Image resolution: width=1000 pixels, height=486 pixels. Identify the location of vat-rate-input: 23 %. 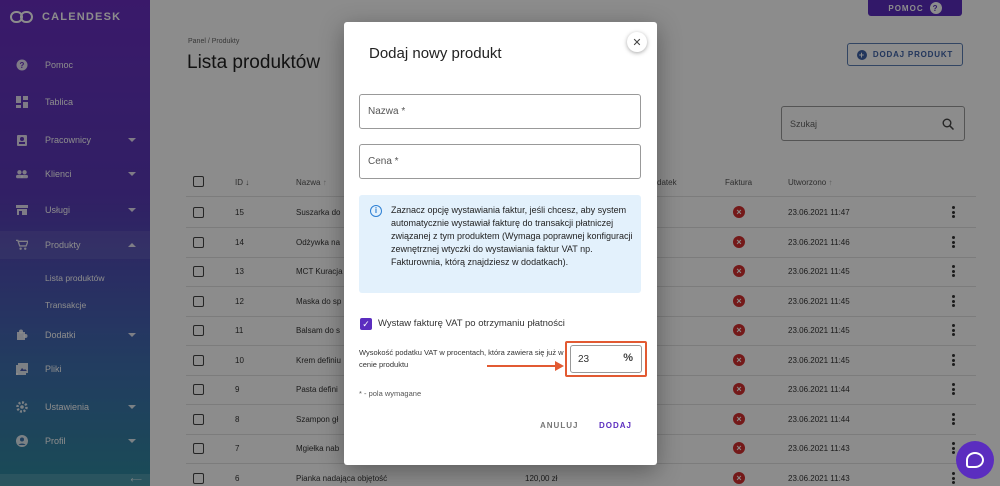
(606, 359).